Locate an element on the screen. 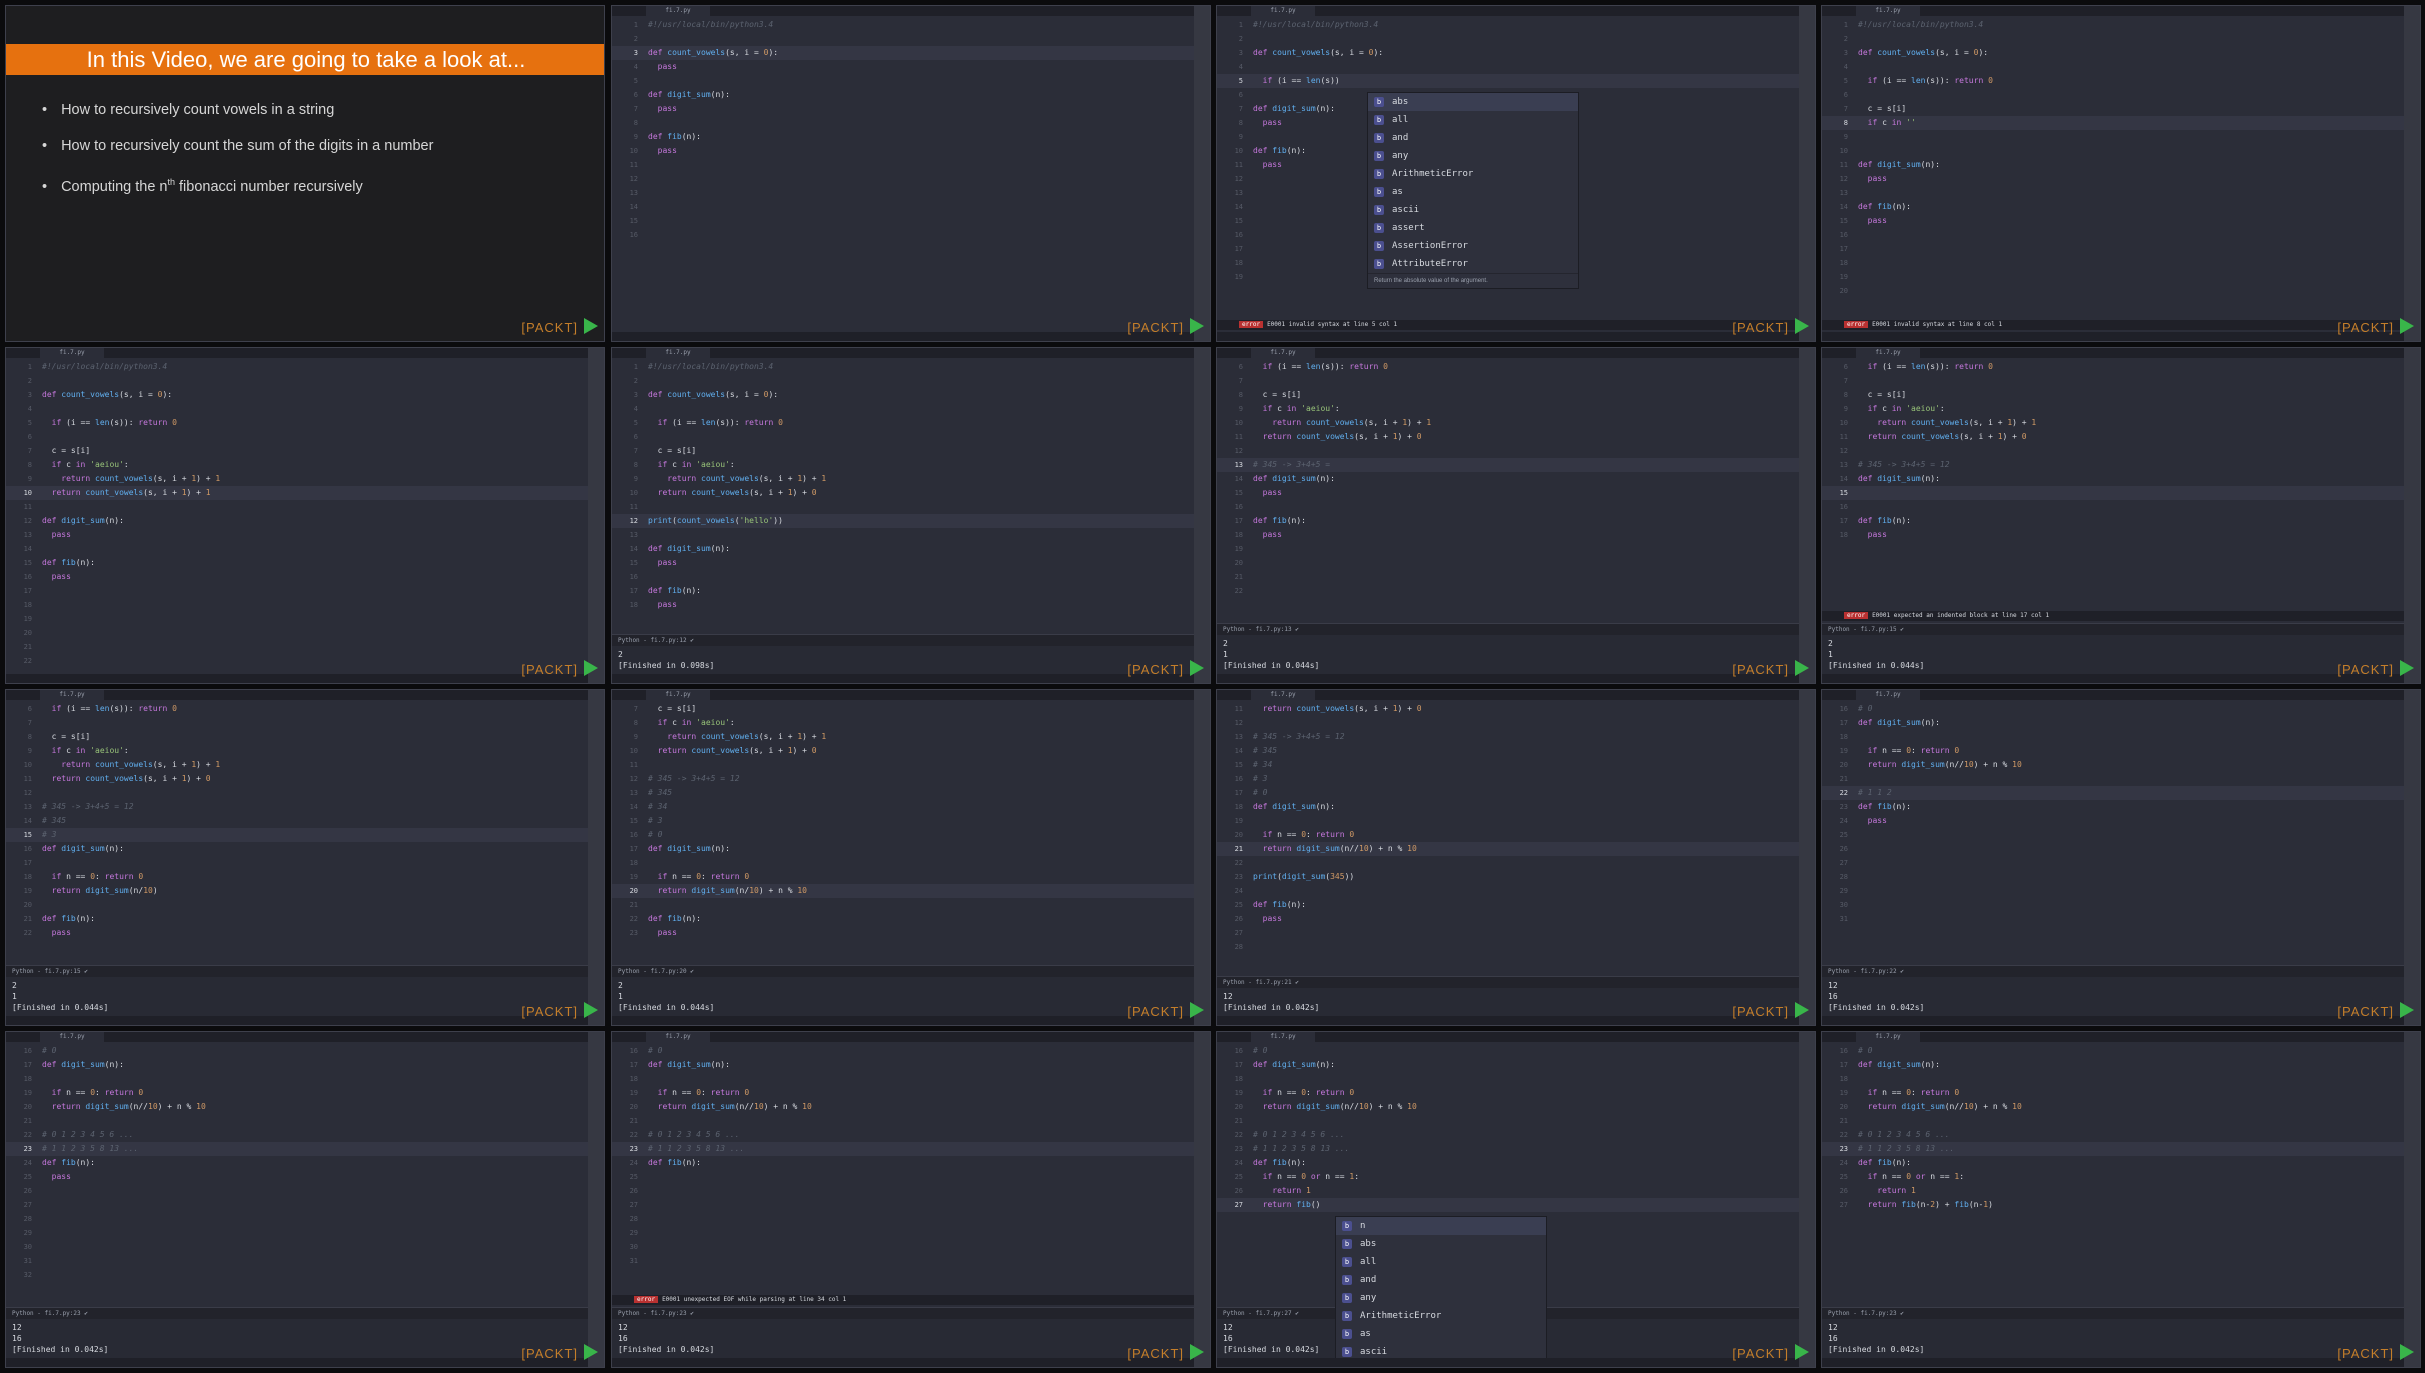  line-number: 14 is located at coordinates (633, 207).